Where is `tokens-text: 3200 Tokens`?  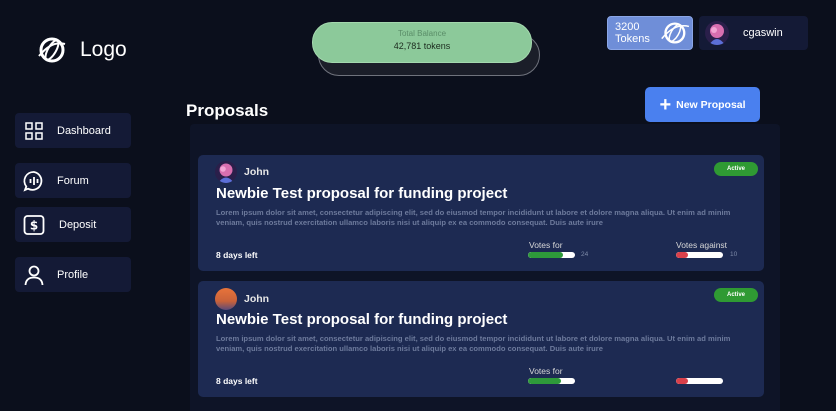 tokens-text: 3200 Tokens is located at coordinates (635, 33).